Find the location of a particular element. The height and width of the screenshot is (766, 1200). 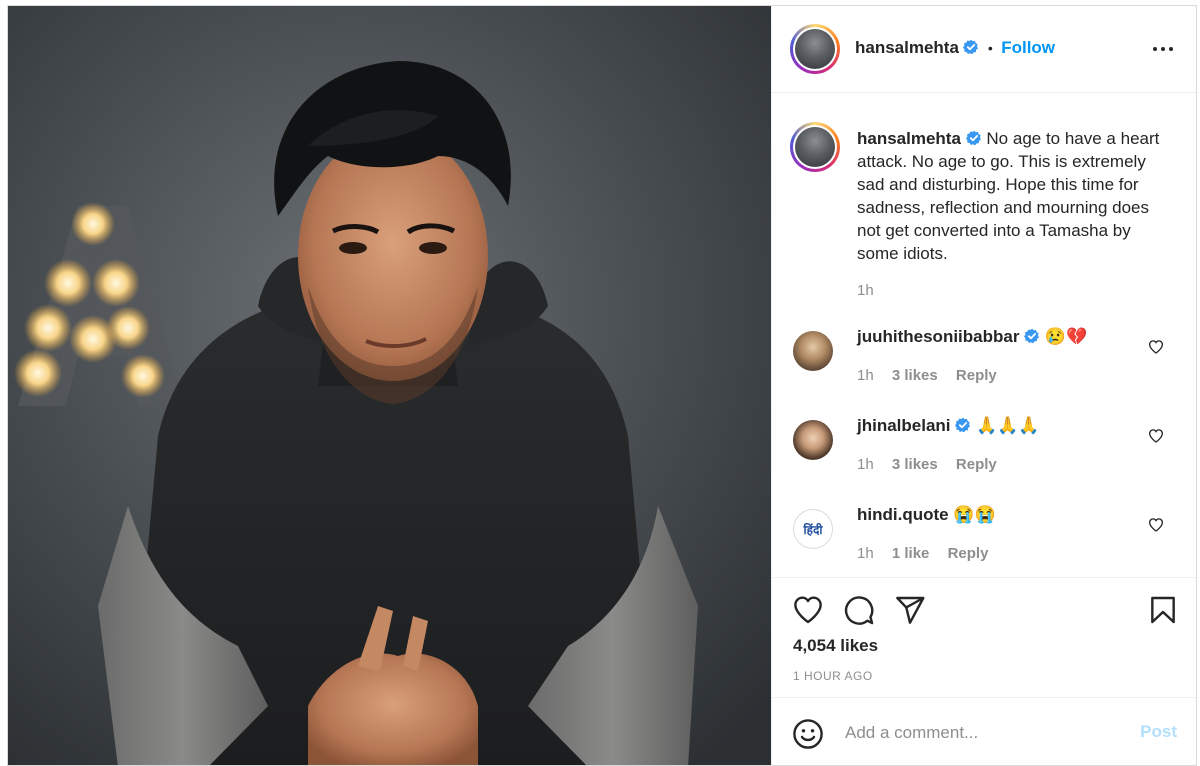

commenter-avatar-text: हिंदी is located at coordinates (813, 530).